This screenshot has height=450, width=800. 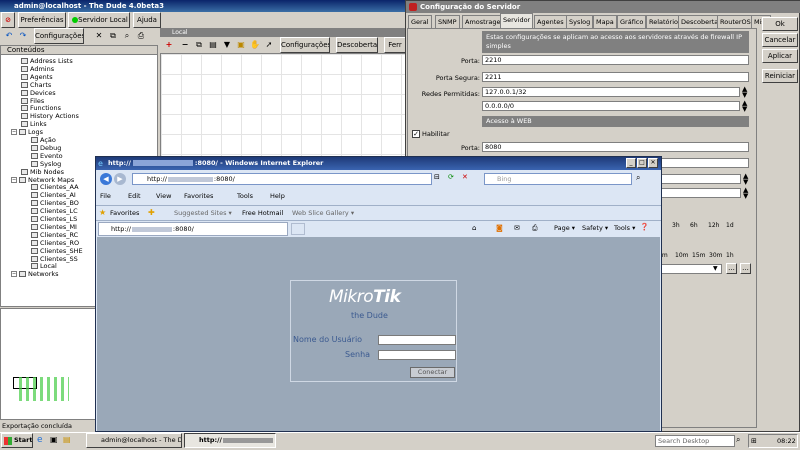 I want to click on new-tab-button, so click(x=298, y=229).